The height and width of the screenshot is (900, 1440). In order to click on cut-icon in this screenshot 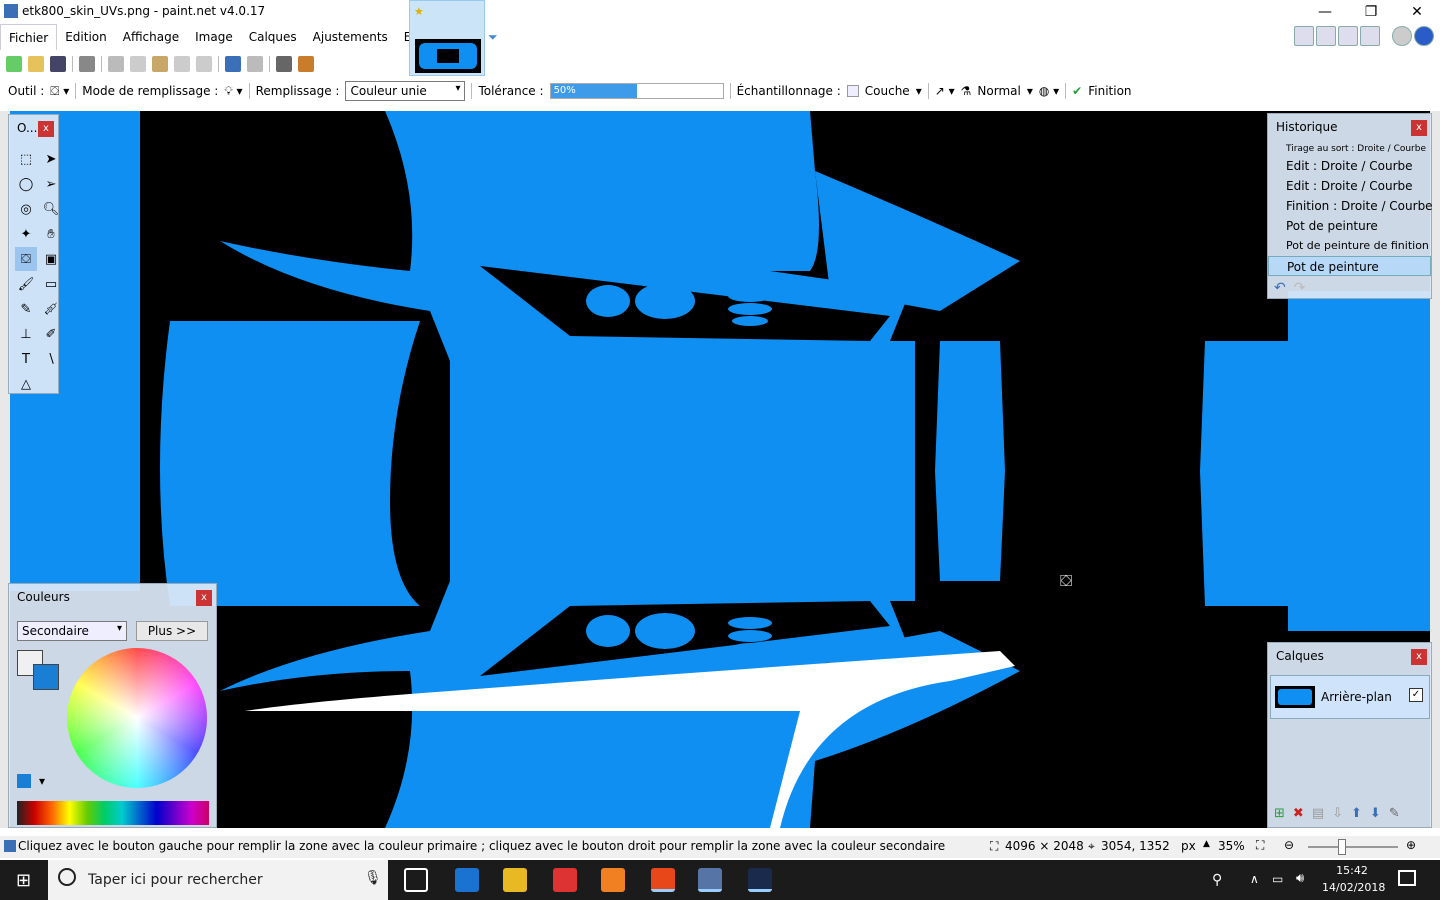, I will do `click(116, 64)`.